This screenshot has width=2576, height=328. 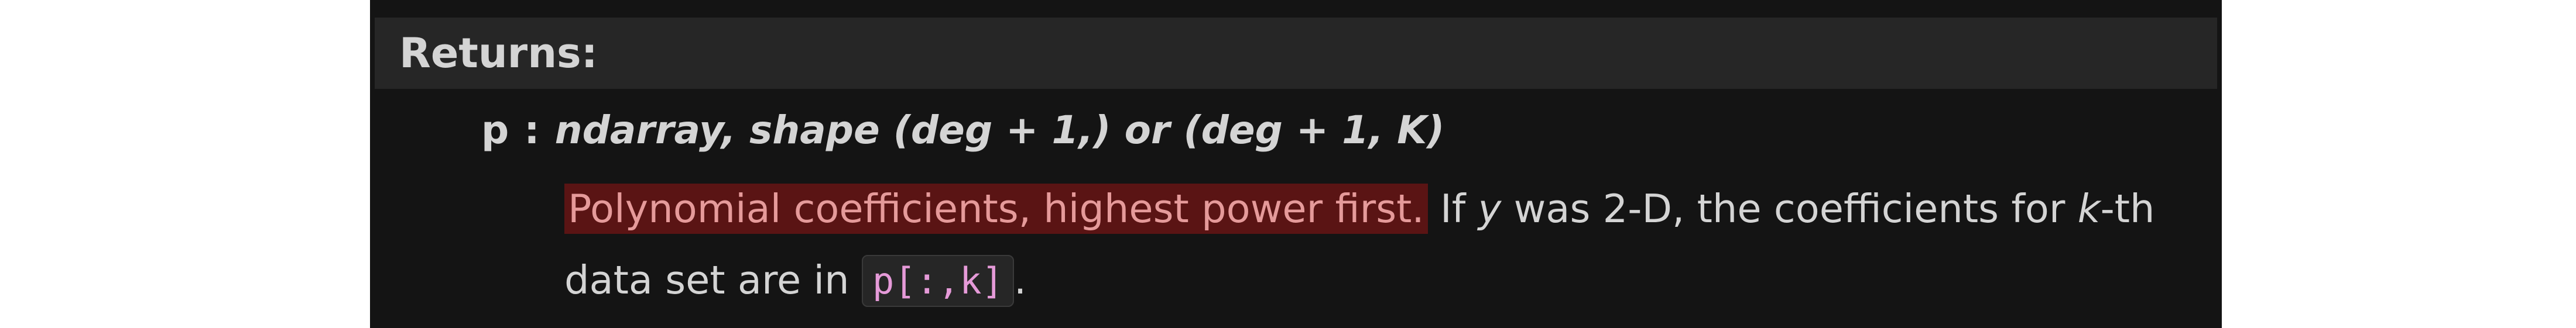 What do you see at coordinates (498, 53) in the screenshot?
I see `section-title: Returns:` at bounding box center [498, 53].